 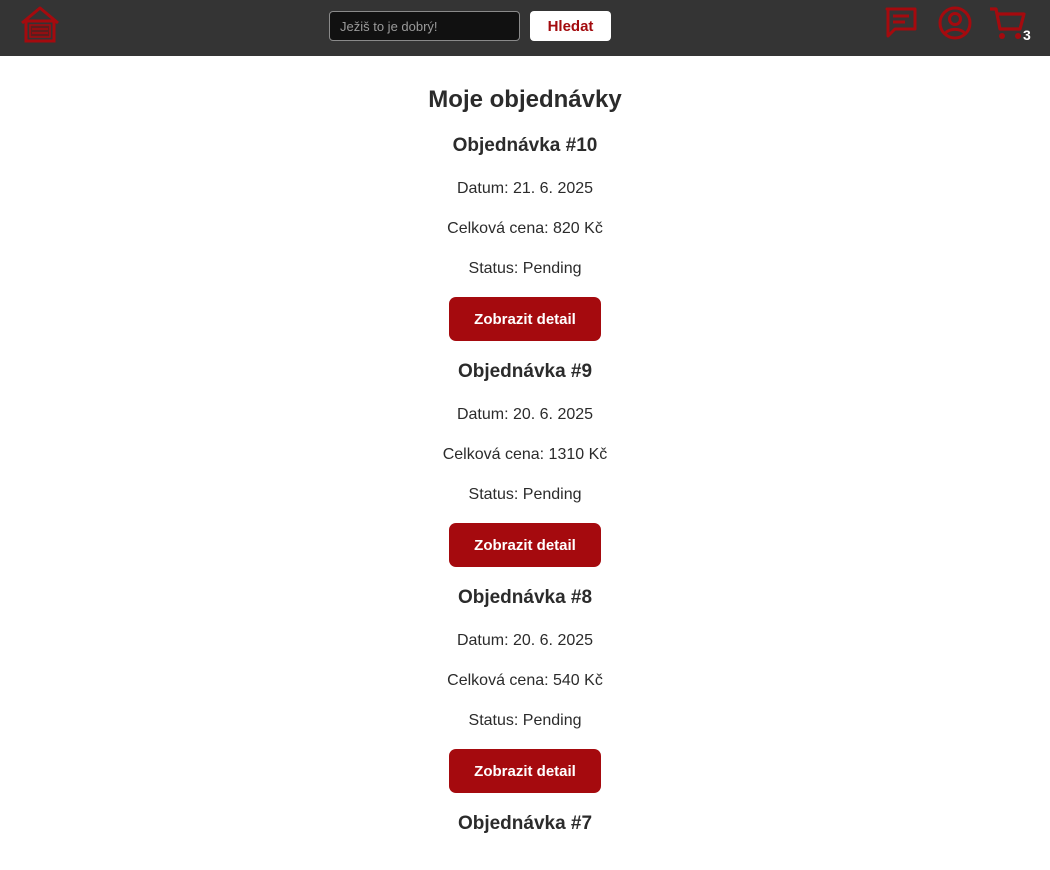 What do you see at coordinates (525, 597) in the screenshot?
I see `order-title: Objednávka #8` at bounding box center [525, 597].